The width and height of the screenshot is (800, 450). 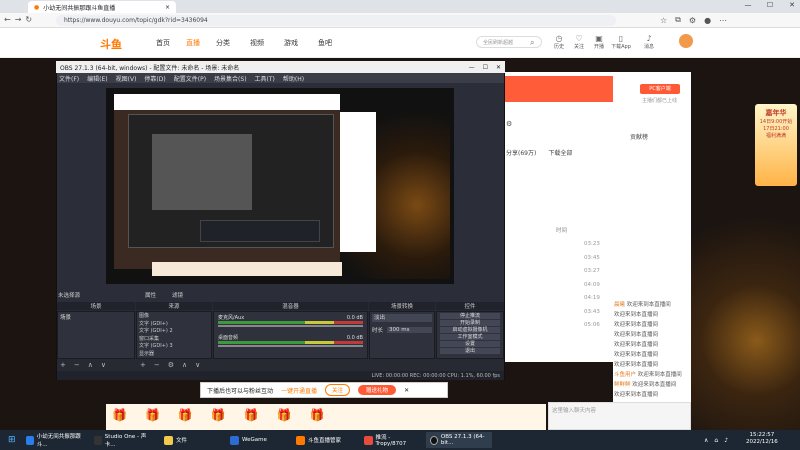 What do you see at coordinates (686, 41) in the screenshot?
I see `user-avatar` at bounding box center [686, 41].